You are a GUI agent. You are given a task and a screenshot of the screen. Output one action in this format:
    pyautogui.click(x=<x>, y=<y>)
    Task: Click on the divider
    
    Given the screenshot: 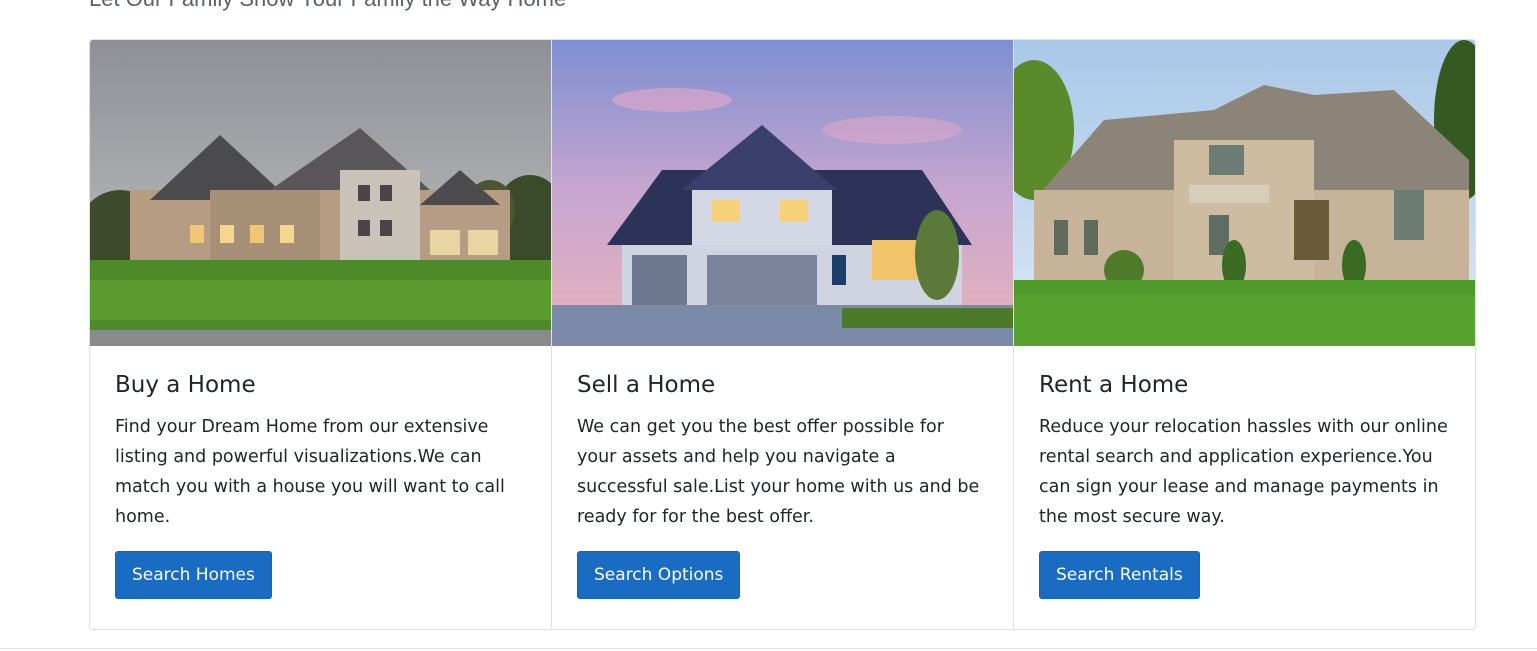 What is the action you would take?
    pyautogui.click(x=768, y=648)
    